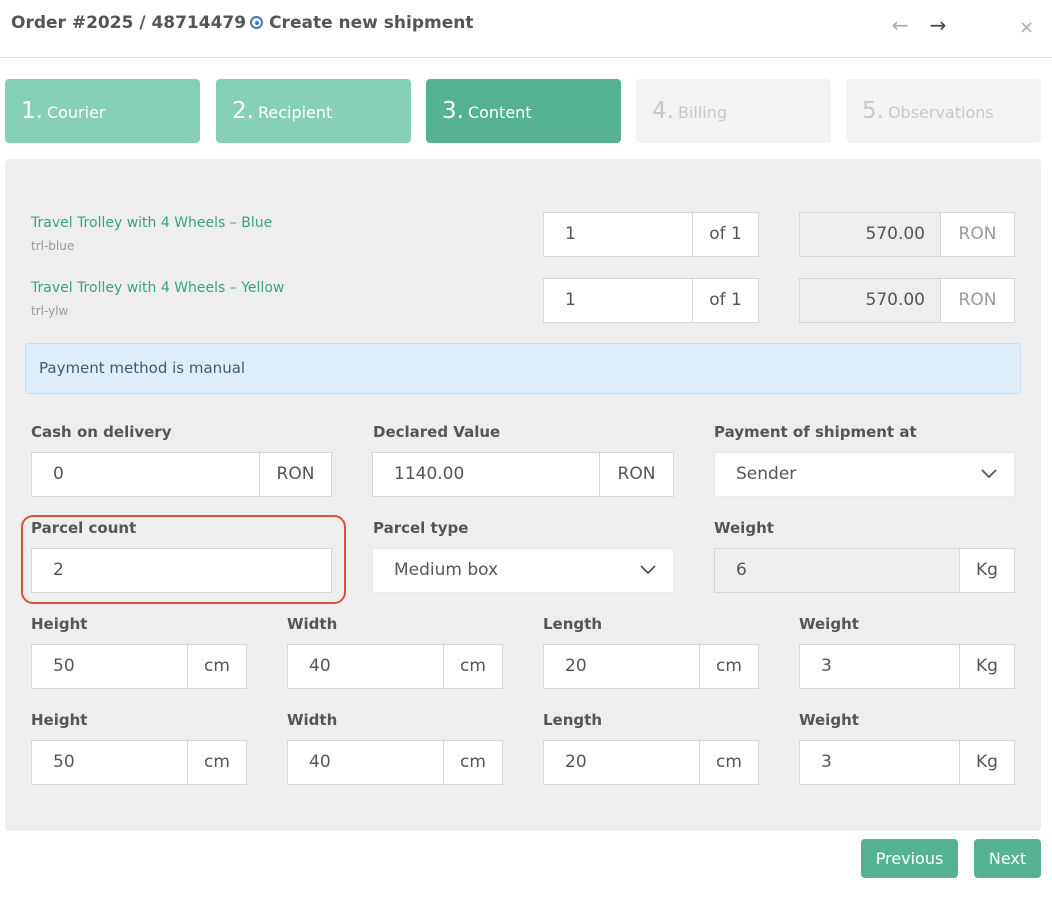 Image resolution: width=1052 pixels, height=908 pixels. Describe the element at coordinates (744, 528) in the screenshot. I see `total-weight-label: Weight` at that location.